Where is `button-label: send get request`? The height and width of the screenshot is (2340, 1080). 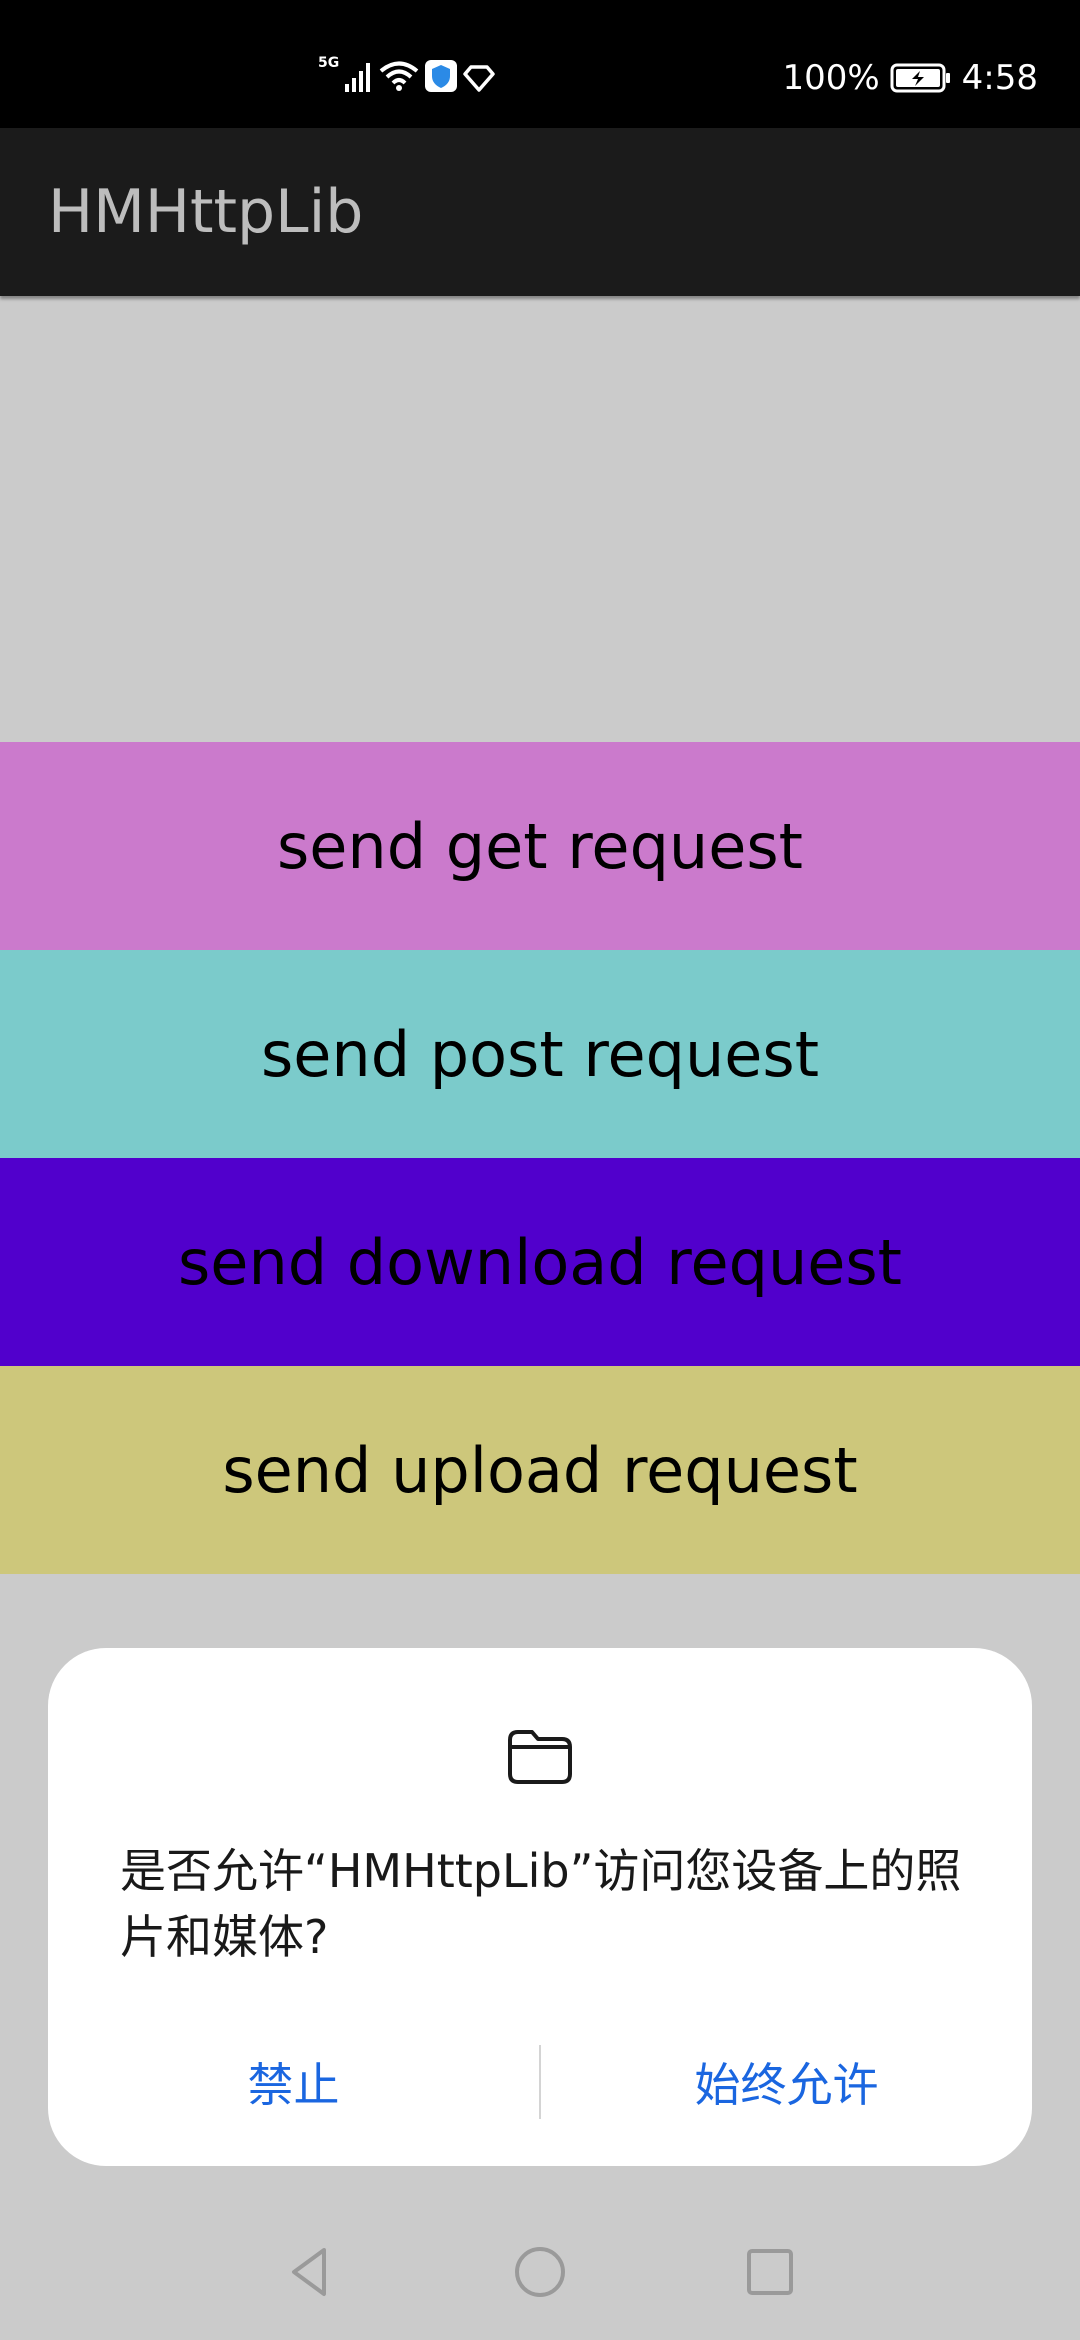 button-label: send get request is located at coordinates (539, 846).